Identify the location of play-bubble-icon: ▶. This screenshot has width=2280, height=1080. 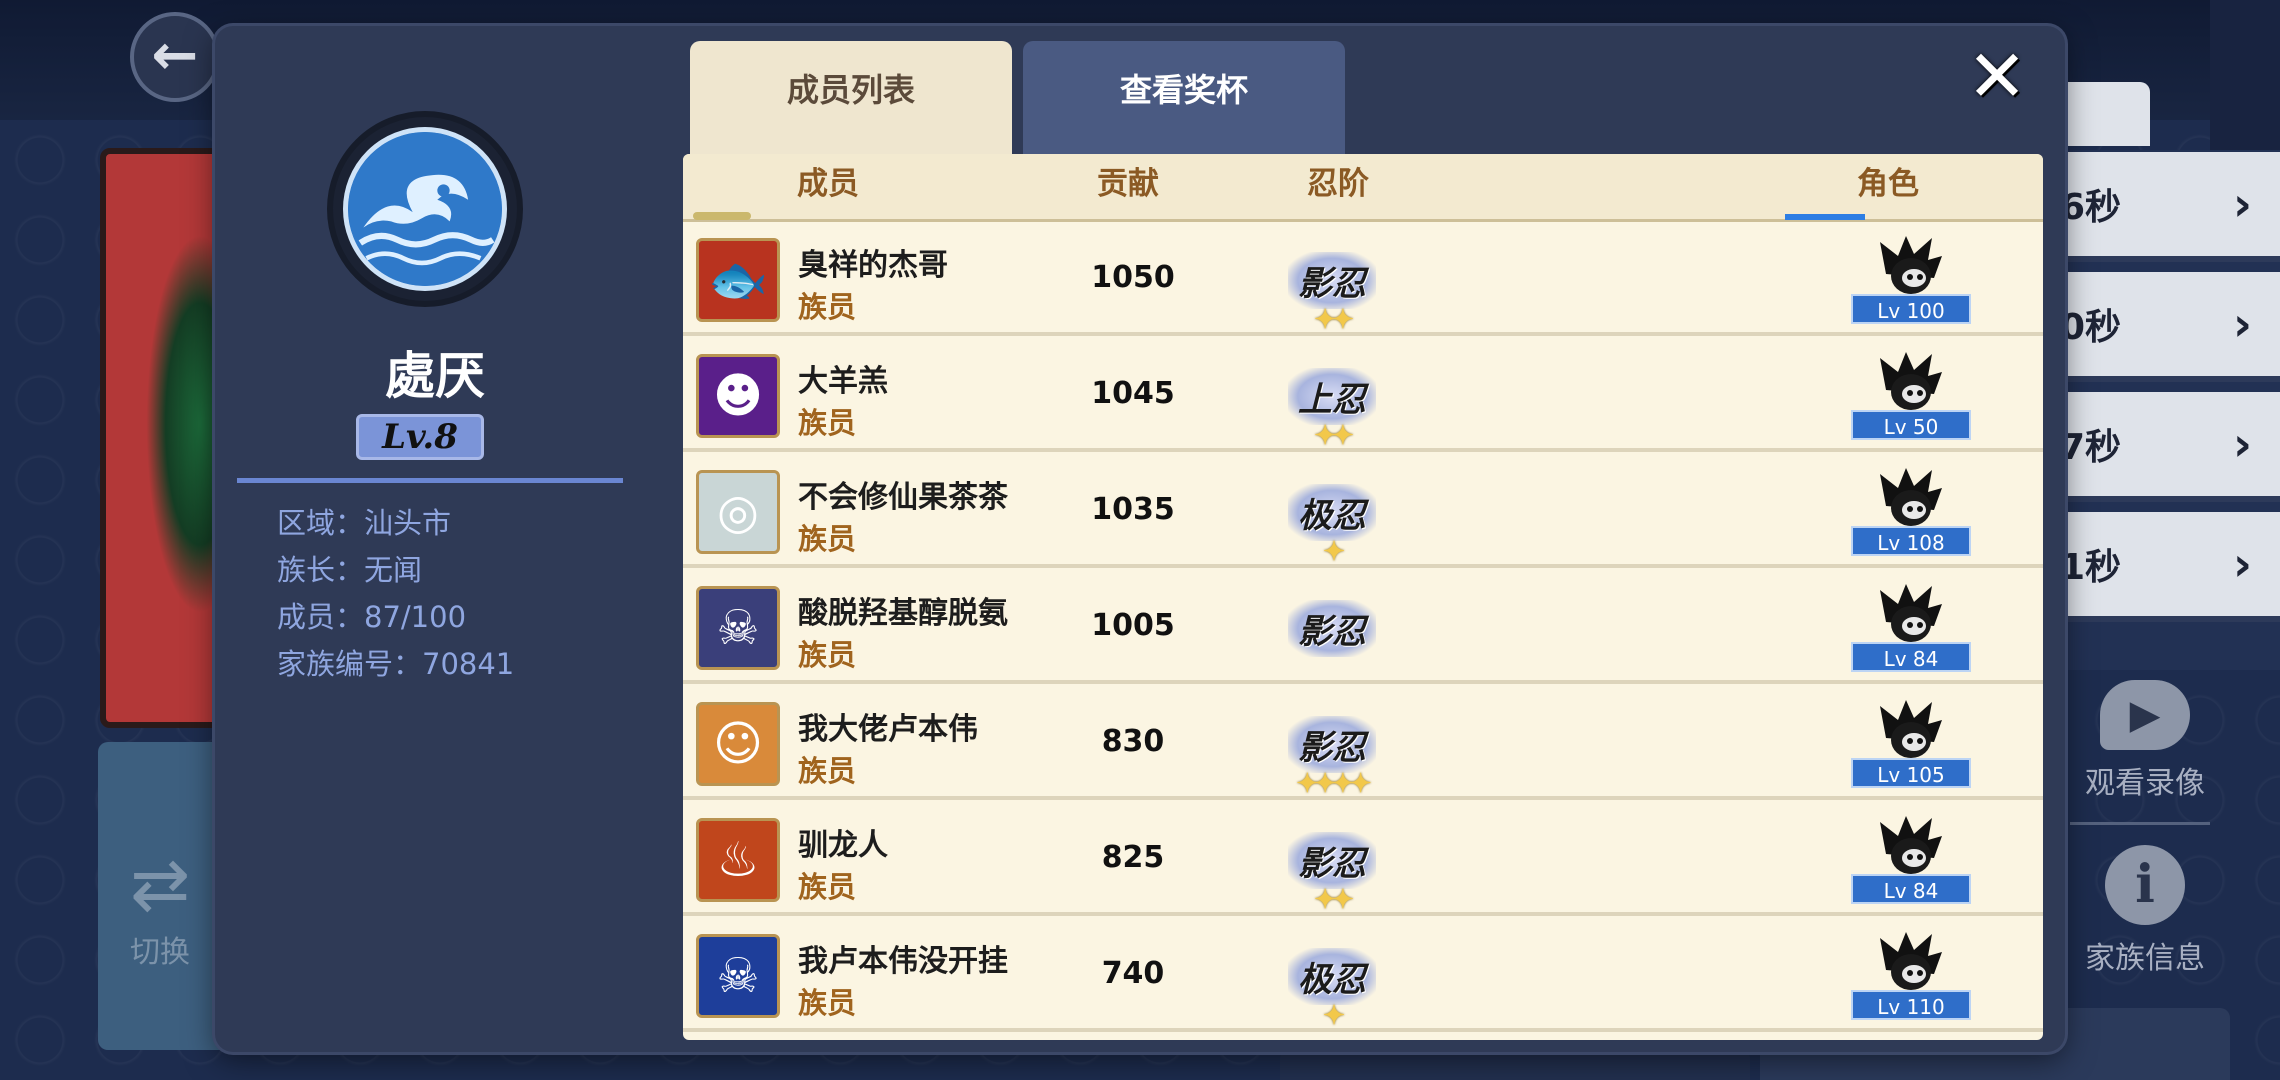
(2145, 715).